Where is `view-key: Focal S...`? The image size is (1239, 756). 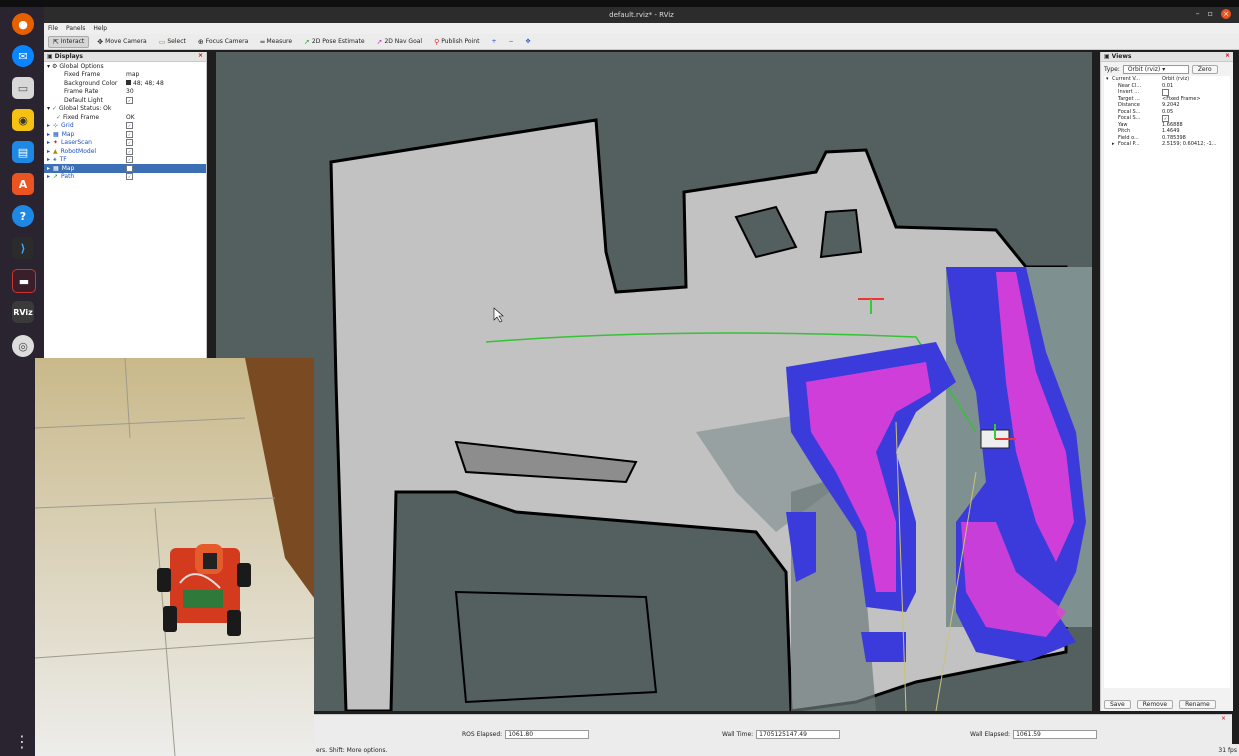
view-key: Focal S... is located at coordinates (1129, 111).